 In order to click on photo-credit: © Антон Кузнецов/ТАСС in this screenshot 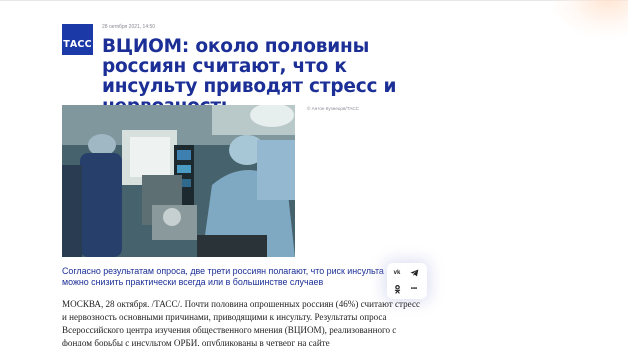, I will do `click(333, 108)`.